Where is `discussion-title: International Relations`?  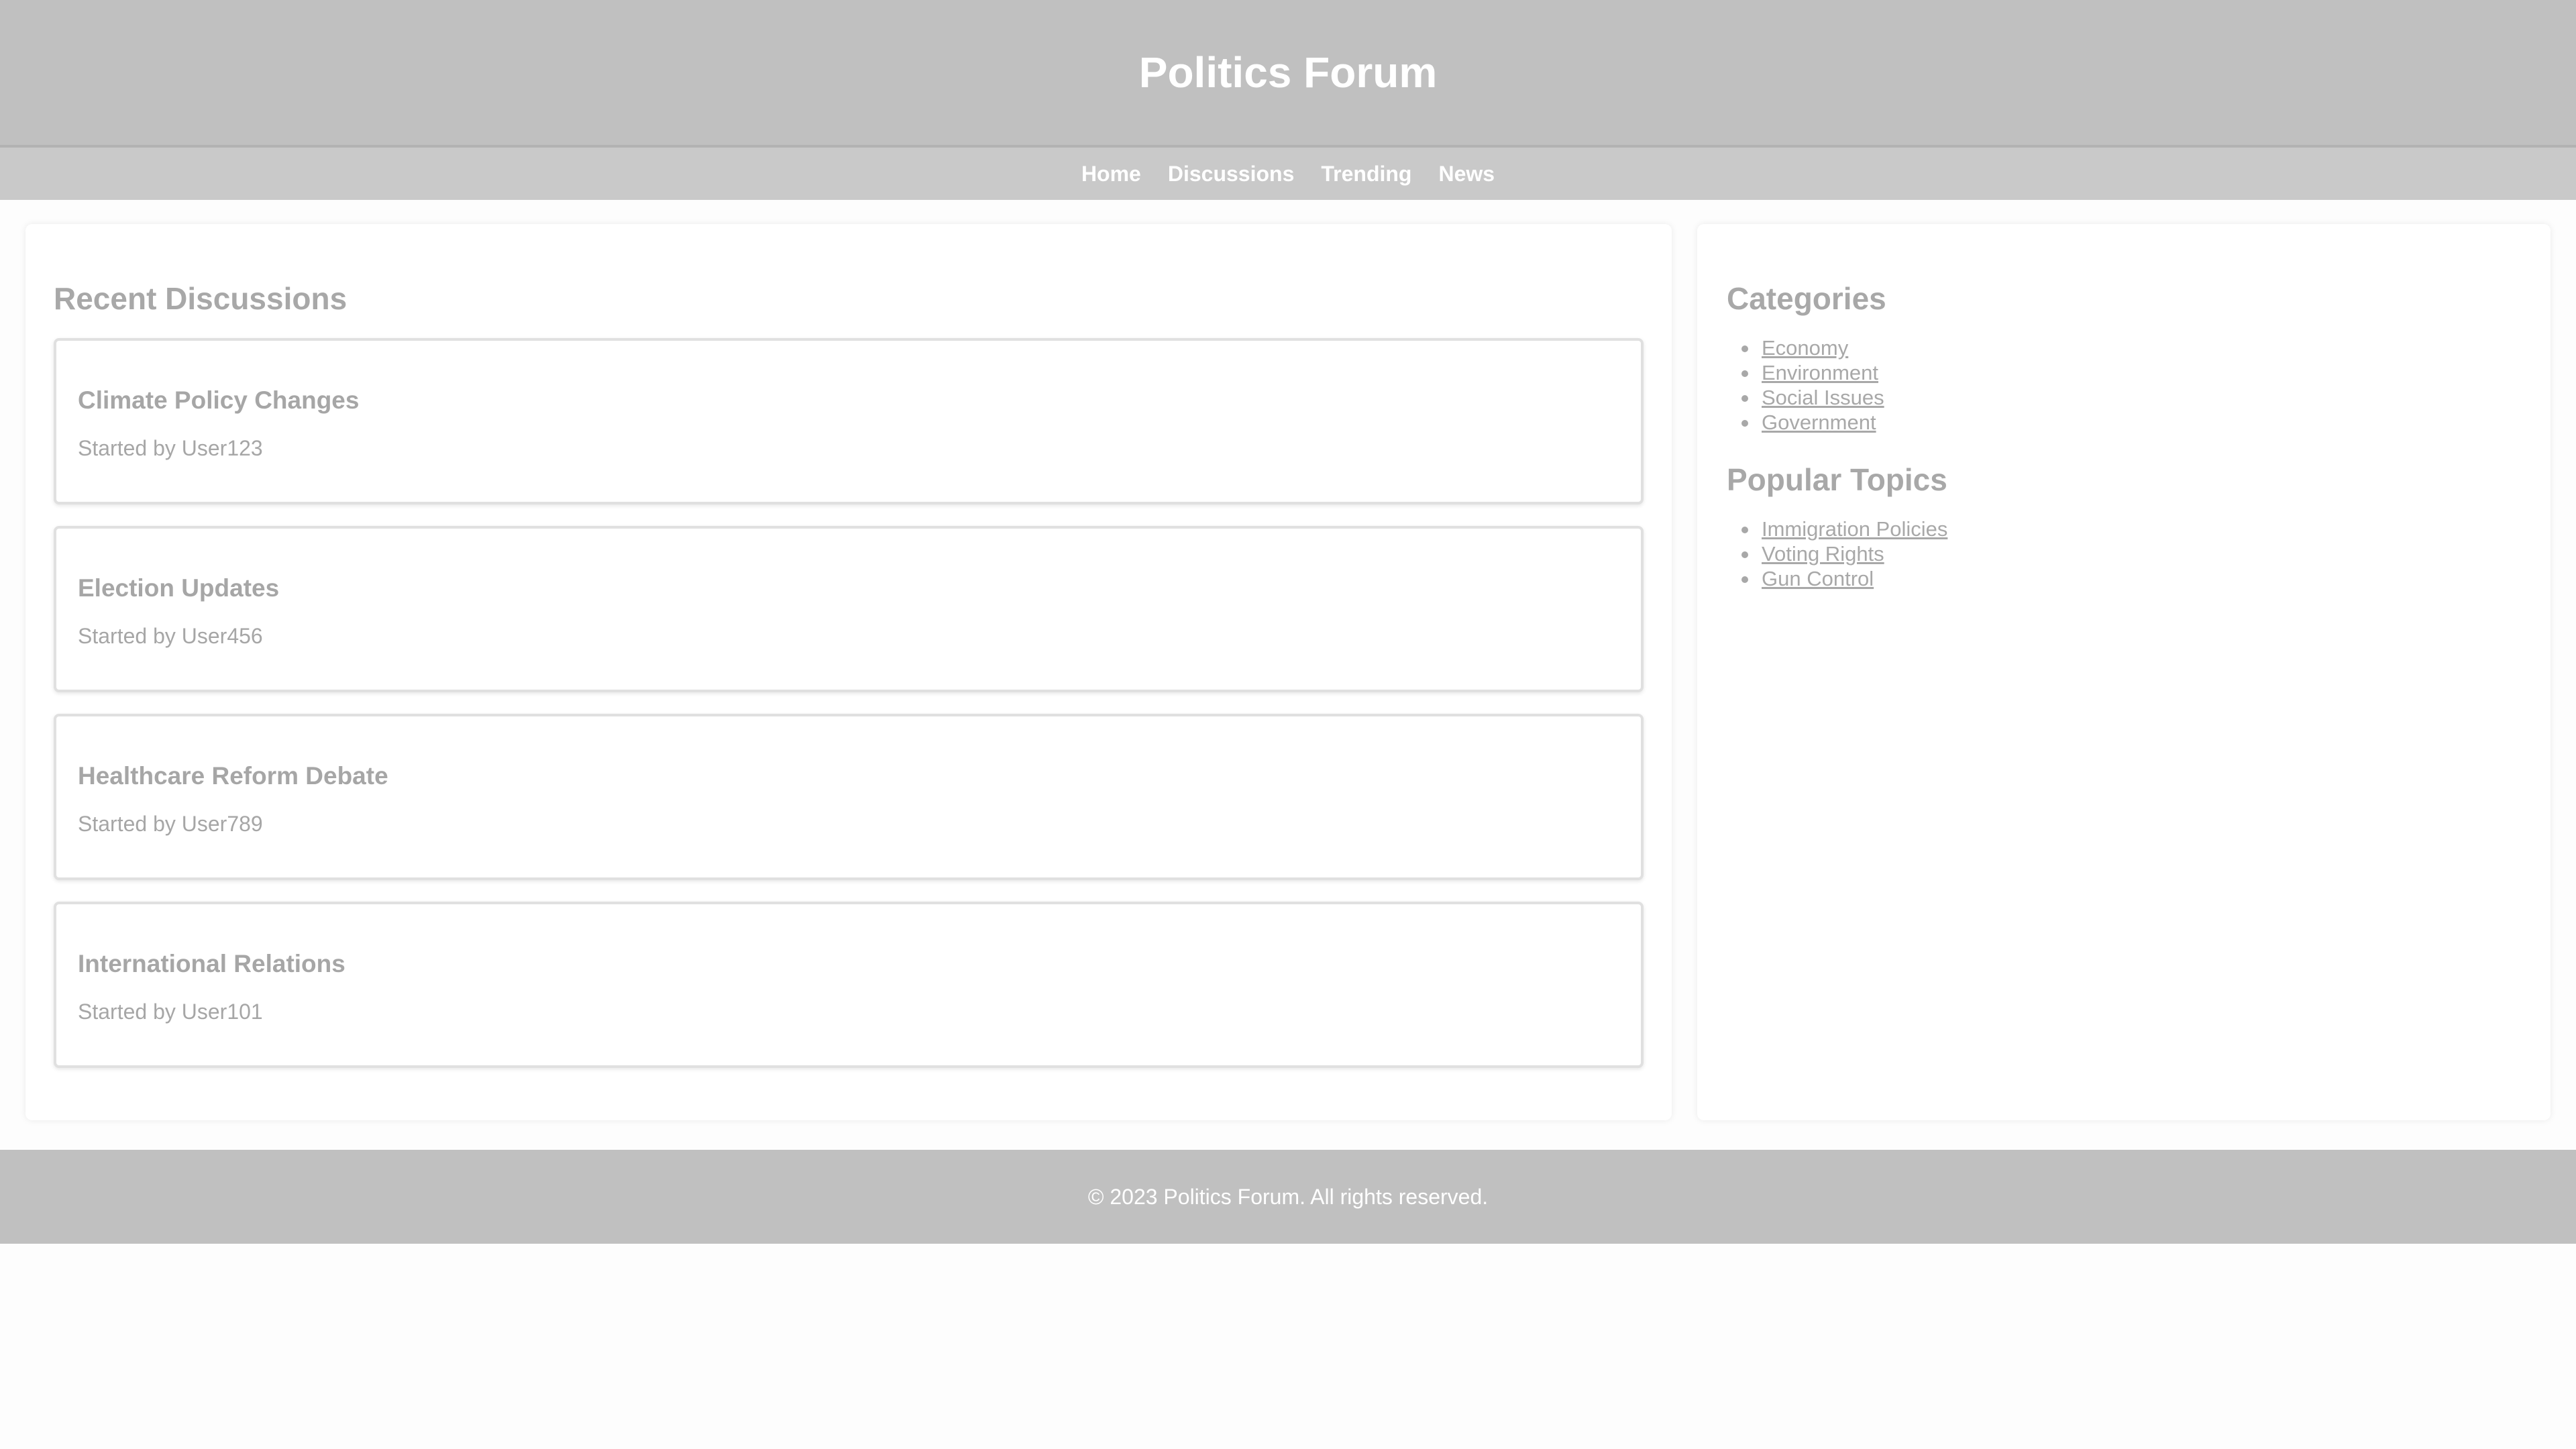
discussion-title: International Relations is located at coordinates (859, 964).